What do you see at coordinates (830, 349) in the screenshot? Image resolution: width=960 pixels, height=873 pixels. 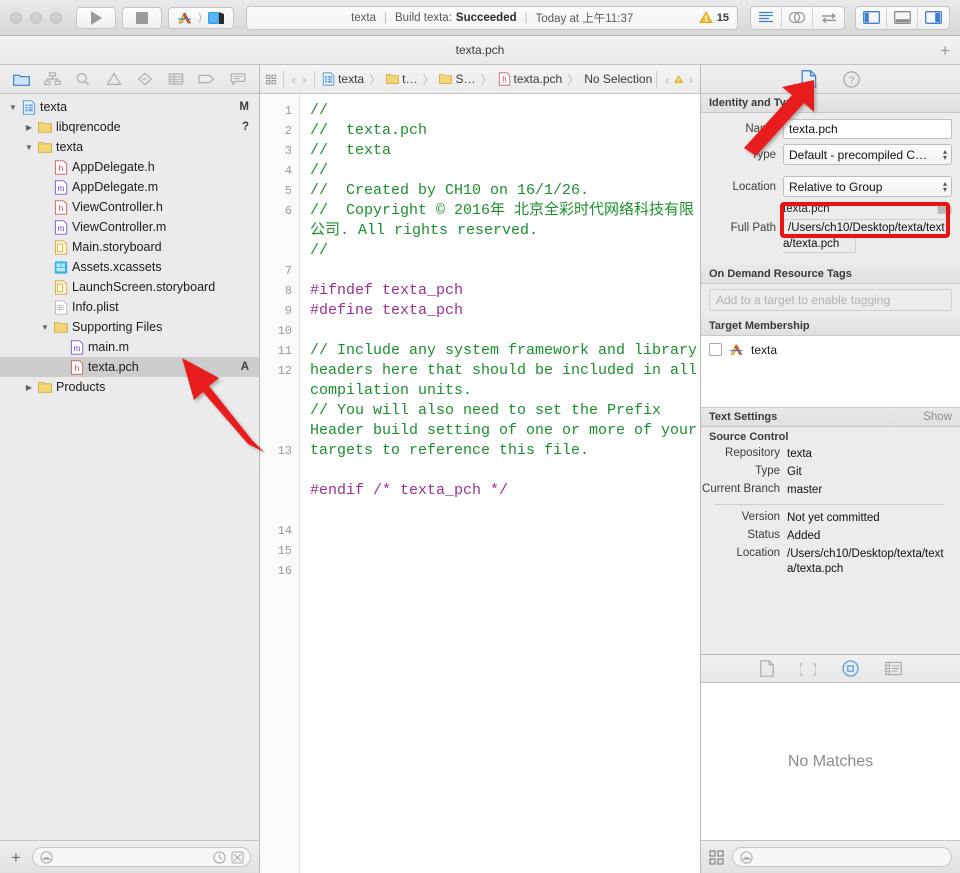 I see `target-membership-row: texta` at bounding box center [830, 349].